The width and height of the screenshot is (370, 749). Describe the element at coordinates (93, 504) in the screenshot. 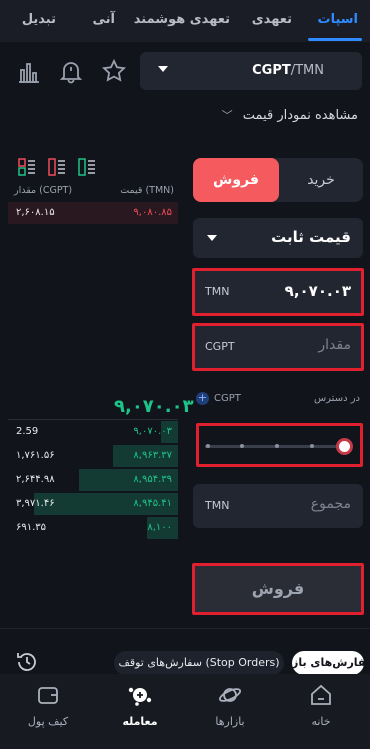

I see `bid-row: ۳,۹۷۱.۴۶ ۸,۹۴۵.۴۱` at that location.